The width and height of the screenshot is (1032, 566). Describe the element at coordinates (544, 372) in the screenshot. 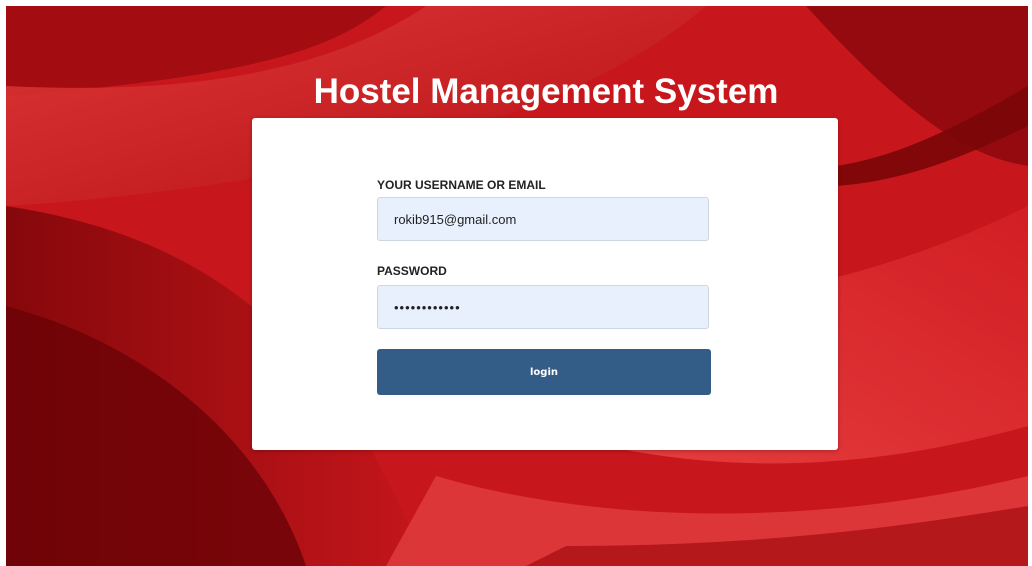

I see `login-button: login` at that location.